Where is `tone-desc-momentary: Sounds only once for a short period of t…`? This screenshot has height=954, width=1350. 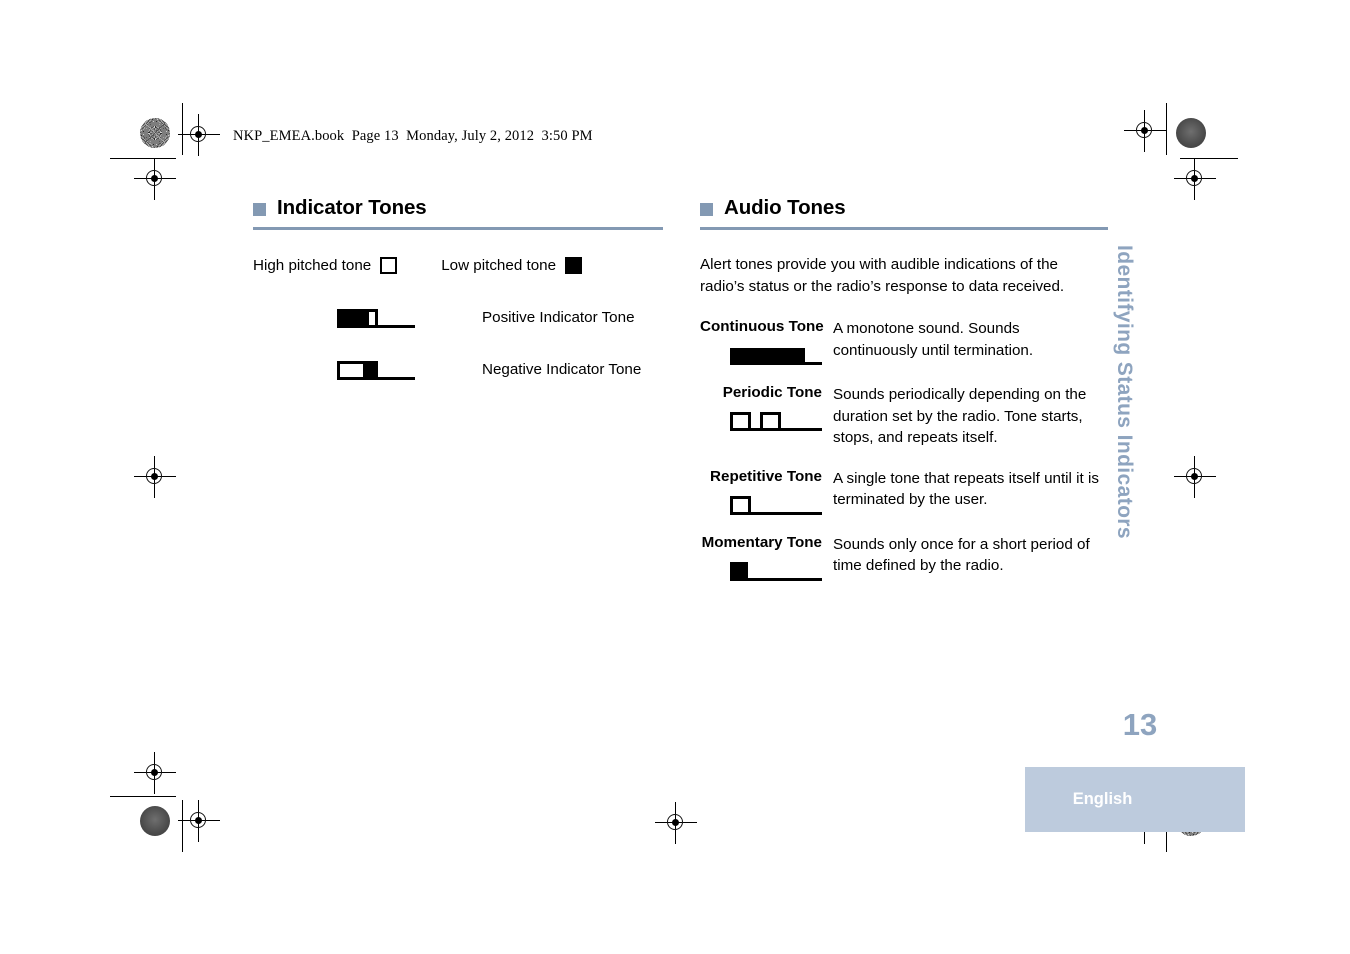 tone-desc-momentary: Sounds only once for a short period of t… is located at coordinates (961, 555).